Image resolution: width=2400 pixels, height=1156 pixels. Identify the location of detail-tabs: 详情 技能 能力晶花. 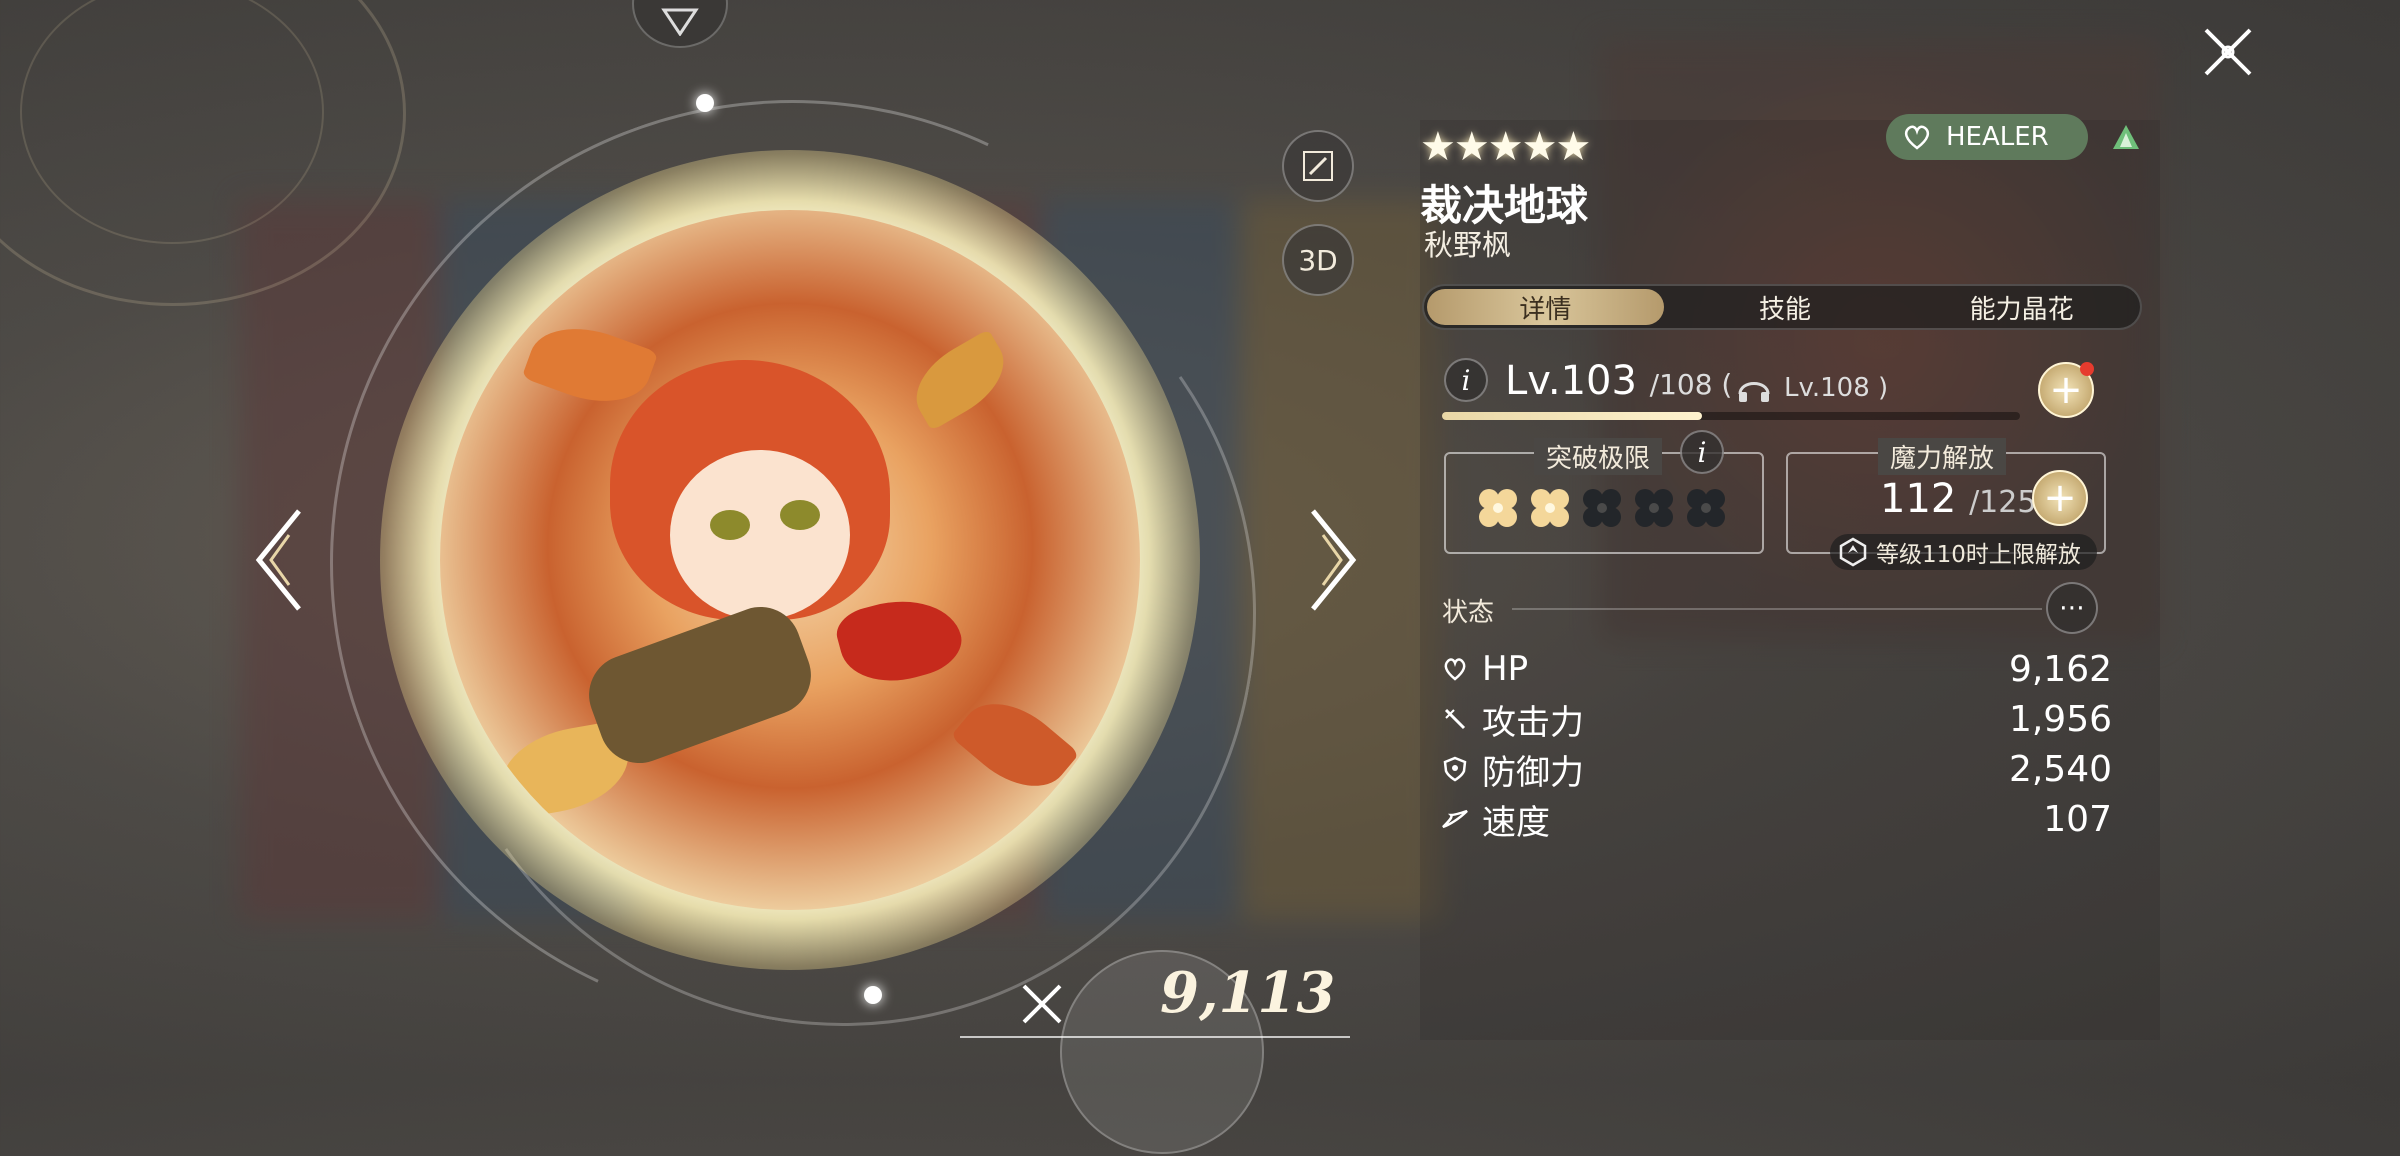
(1782, 307).